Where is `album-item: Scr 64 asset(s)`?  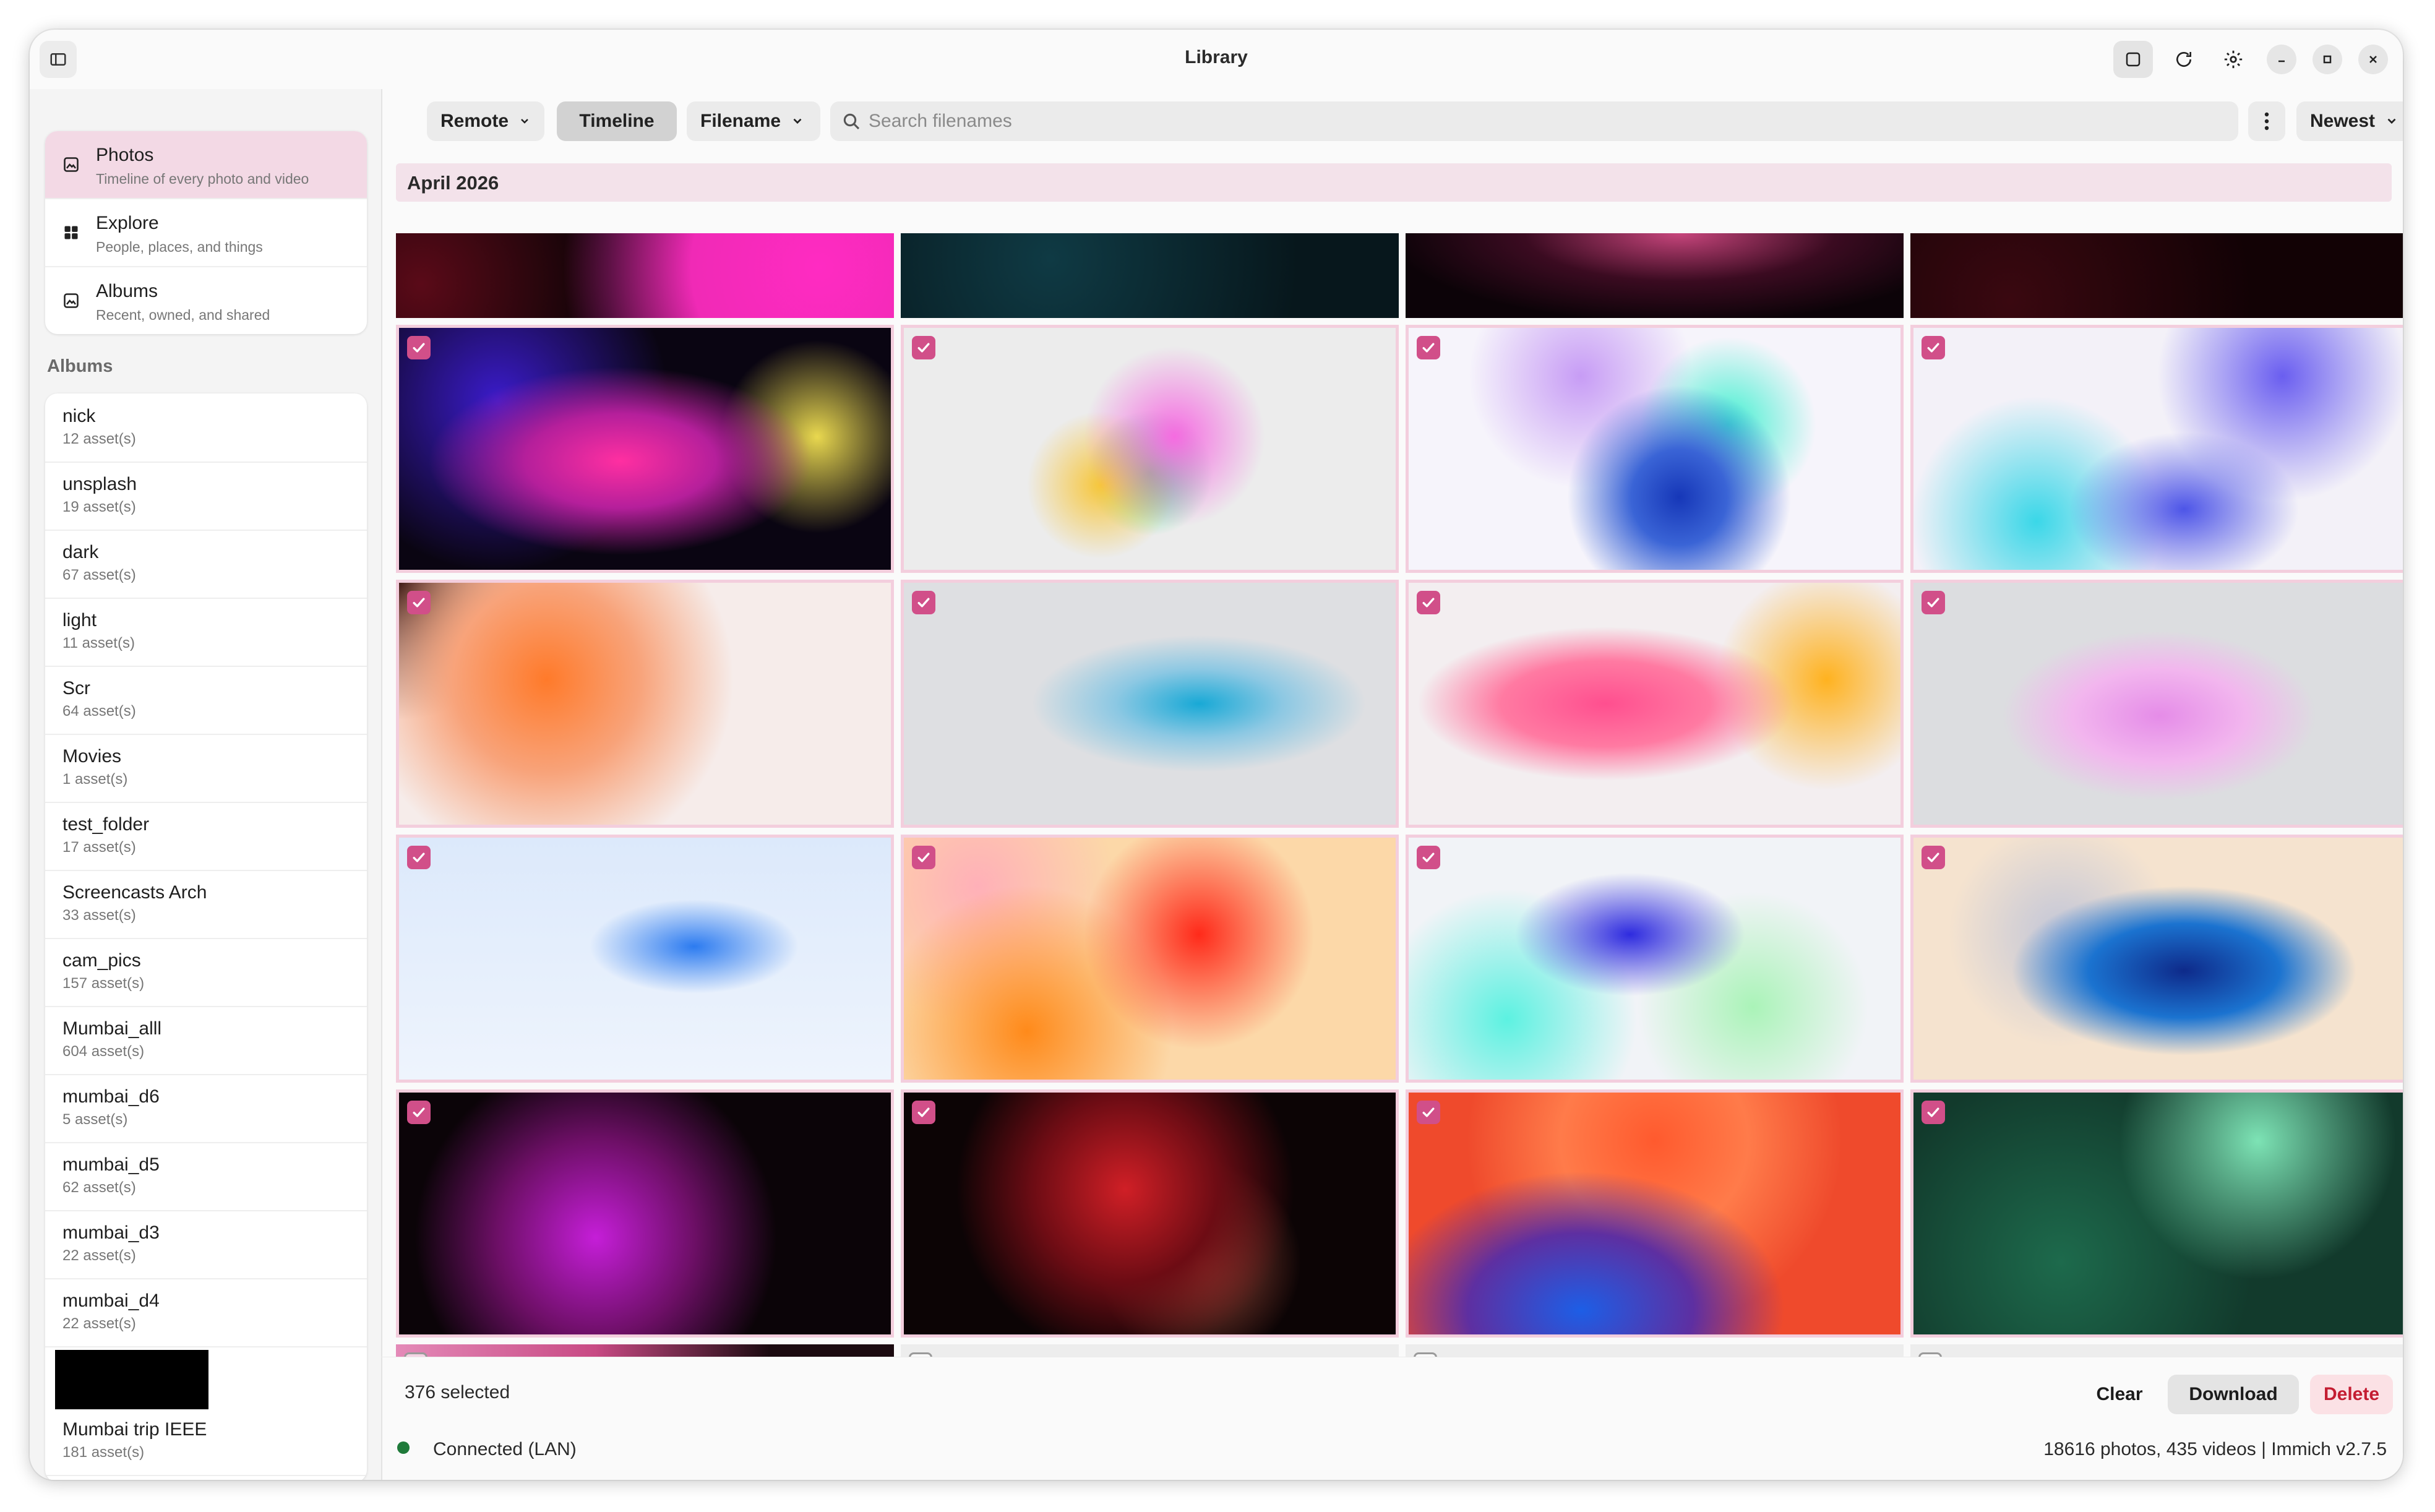 album-item: Scr 64 asset(s) is located at coordinates (206, 700).